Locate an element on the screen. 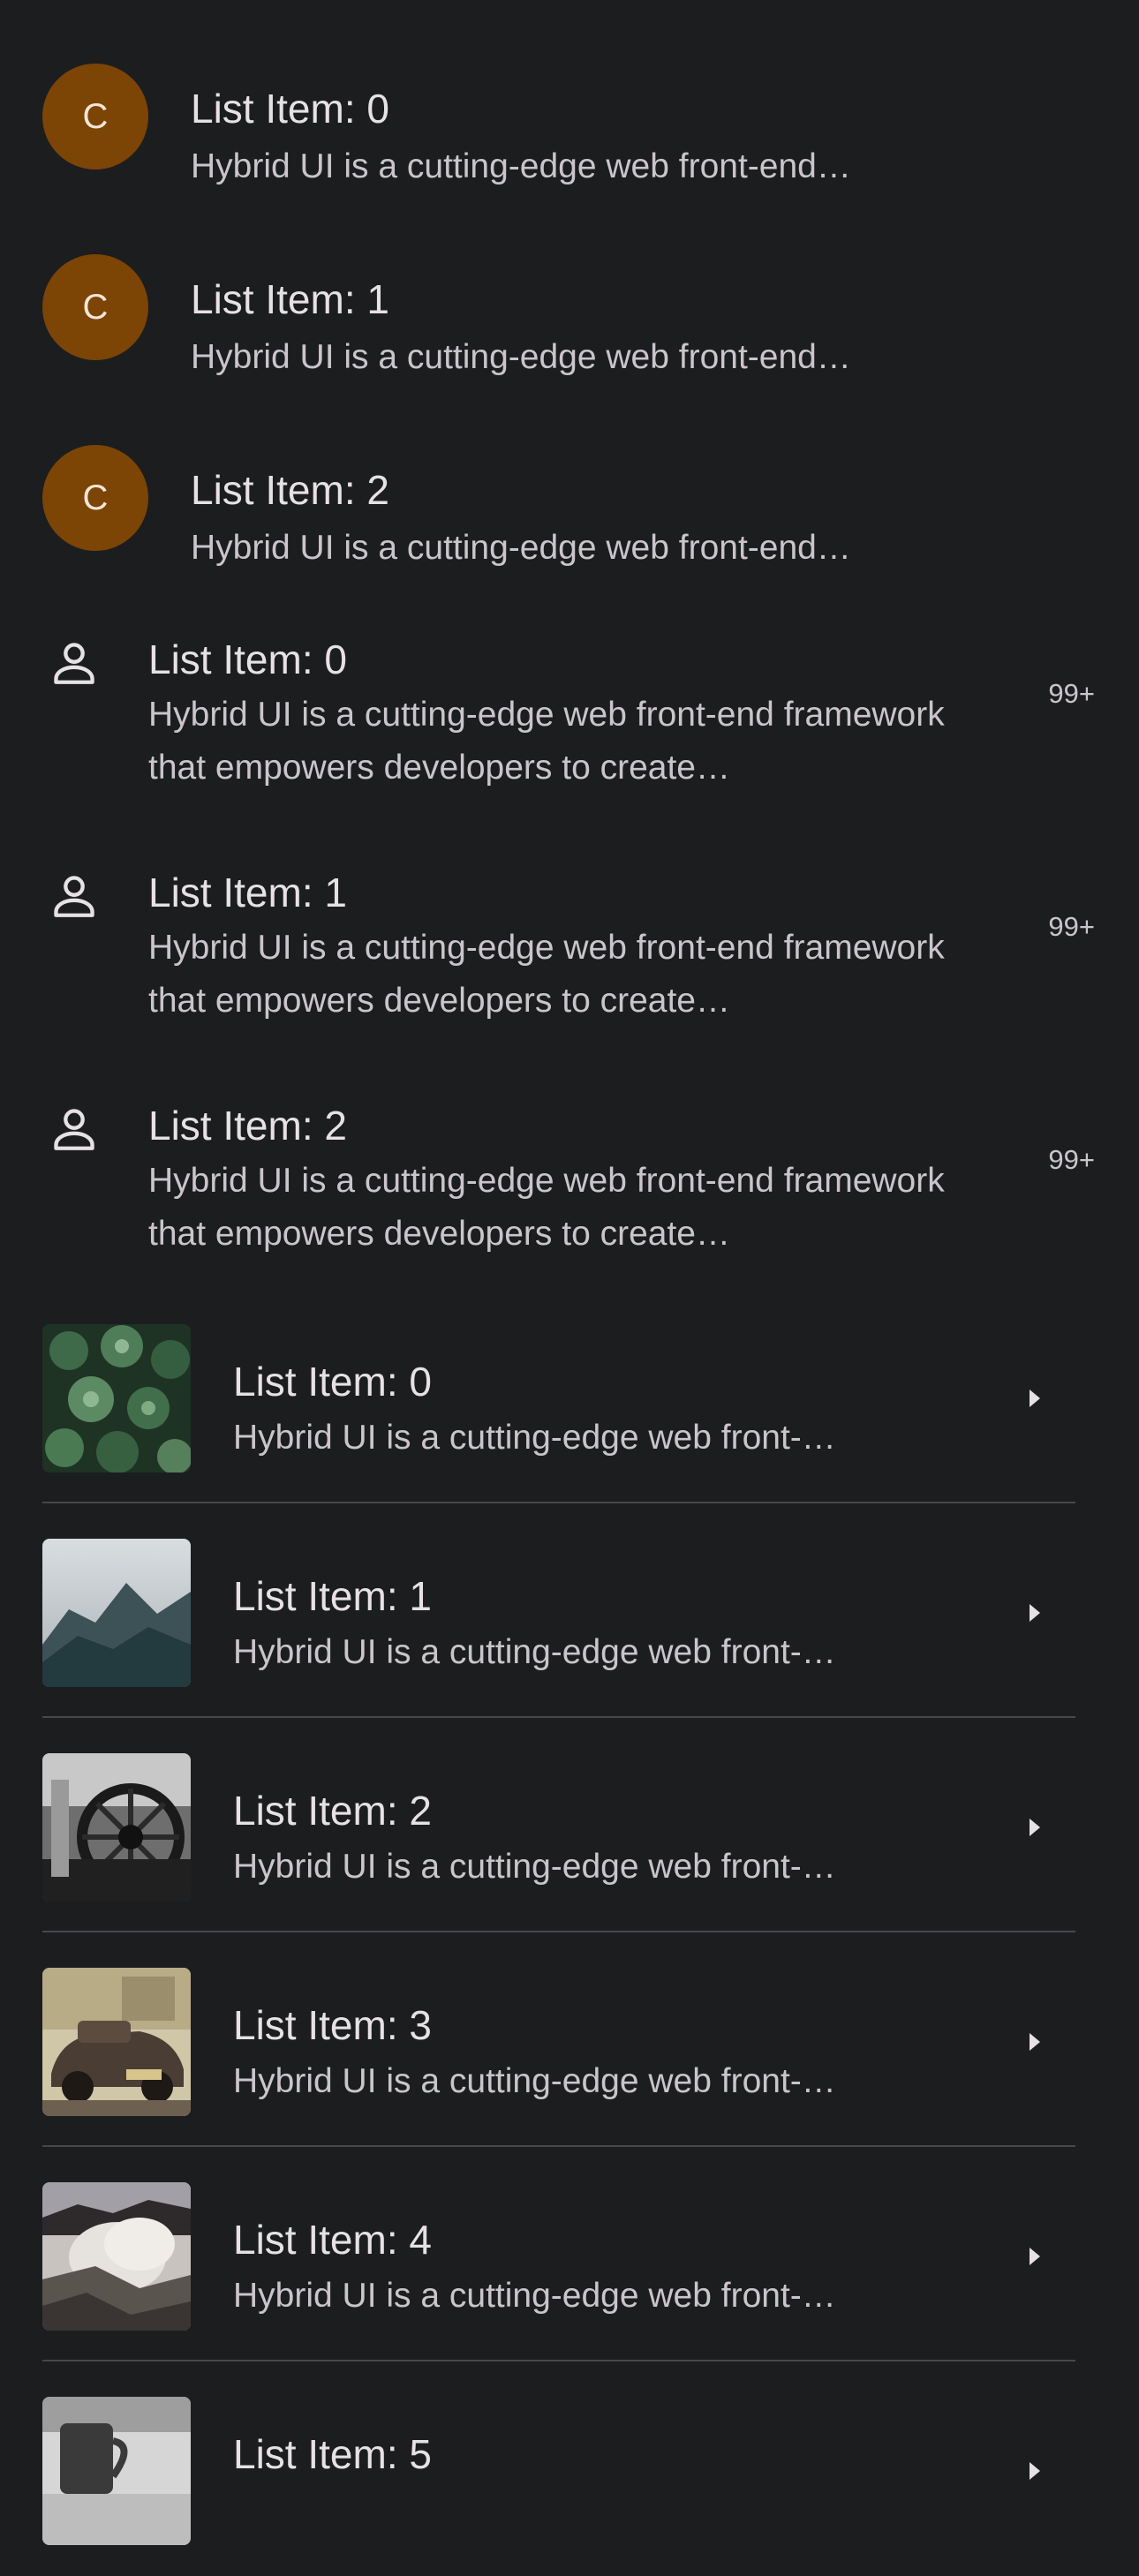 Image resolution: width=1139 pixels, height=2576 pixels. misty-mountain-thumbnail is located at coordinates (117, 1613).